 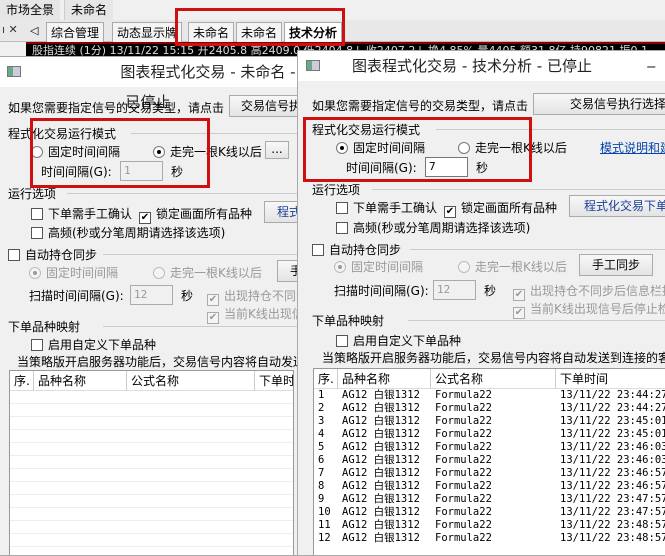 What do you see at coordinates (321, 447) in the screenshot?
I see `table-cell: 5` at bounding box center [321, 447].